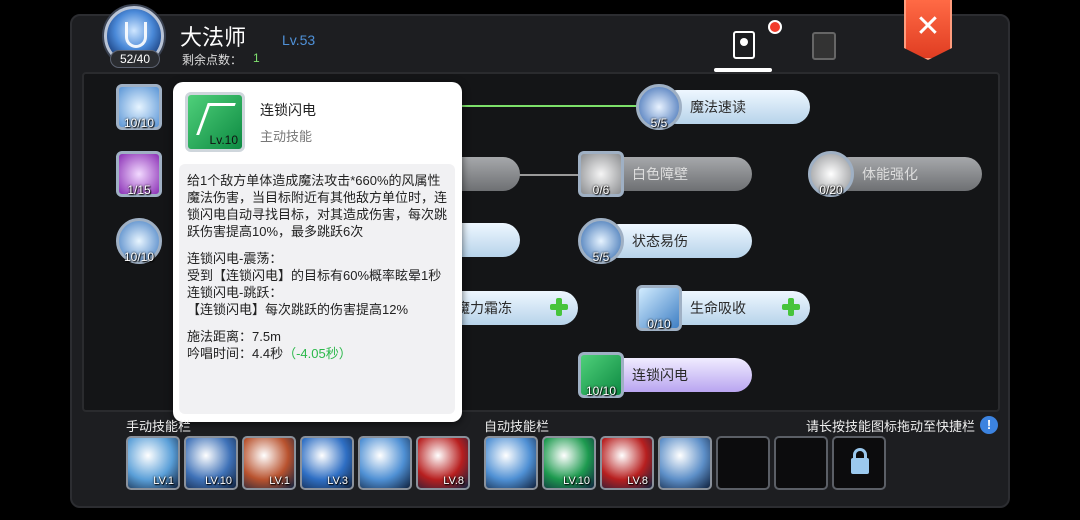  What do you see at coordinates (211, 463) in the screenshot?
I see `manual-skill-slot: LV.10` at bounding box center [211, 463].